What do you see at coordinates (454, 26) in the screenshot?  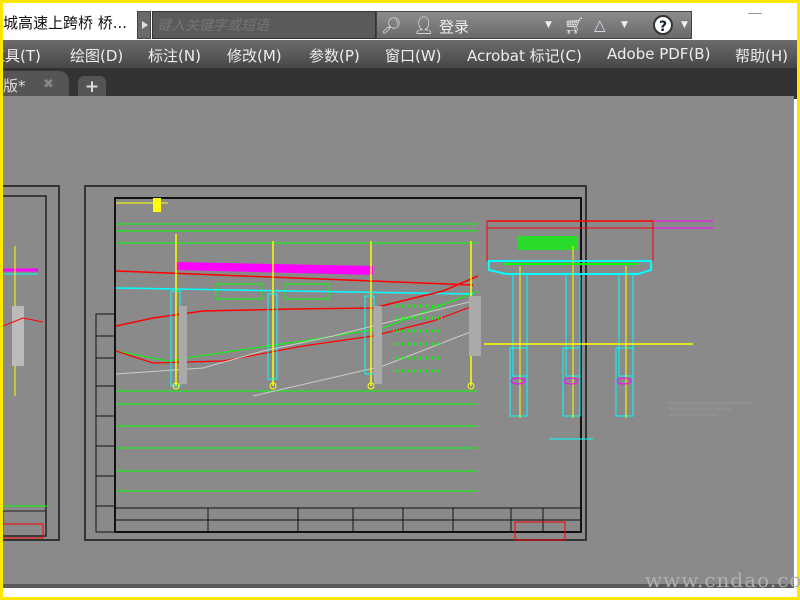 I see `login-button: 登录` at bounding box center [454, 26].